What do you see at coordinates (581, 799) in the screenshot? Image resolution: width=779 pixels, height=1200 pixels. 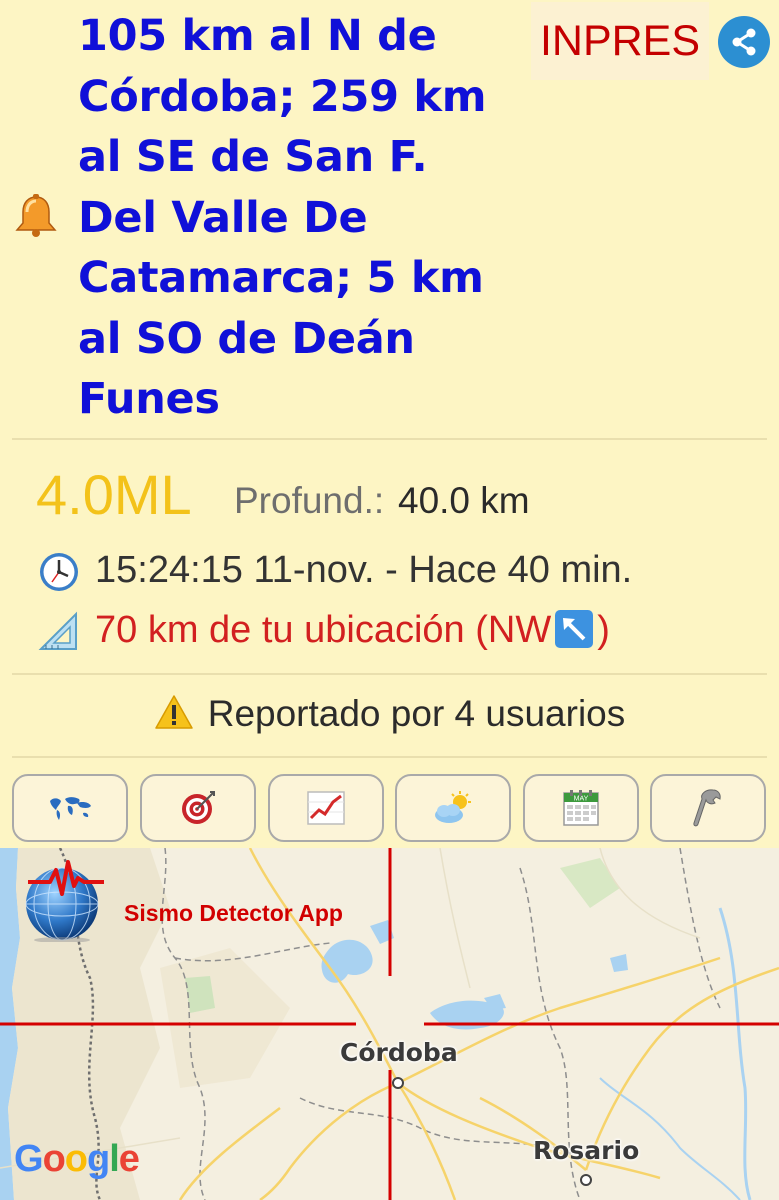 I see `calendar-month: MAY` at bounding box center [581, 799].